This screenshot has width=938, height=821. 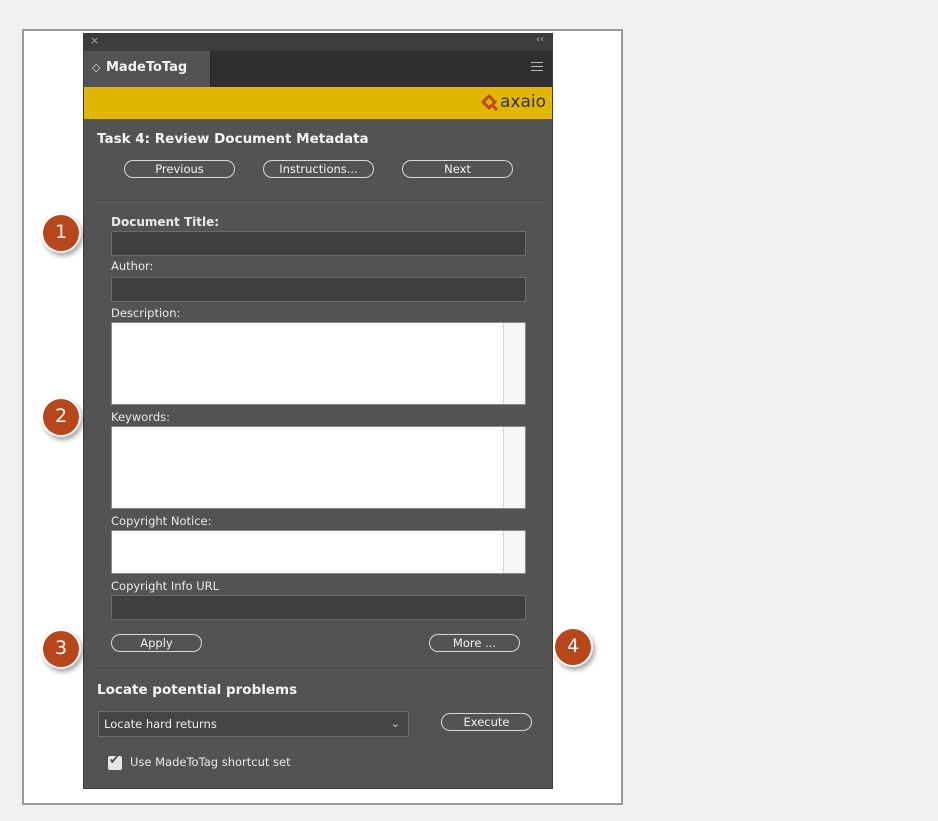 What do you see at coordinates (537, 68) in the screenshot?
I see `panel-menu-icon` at bounding box center [537, 68].